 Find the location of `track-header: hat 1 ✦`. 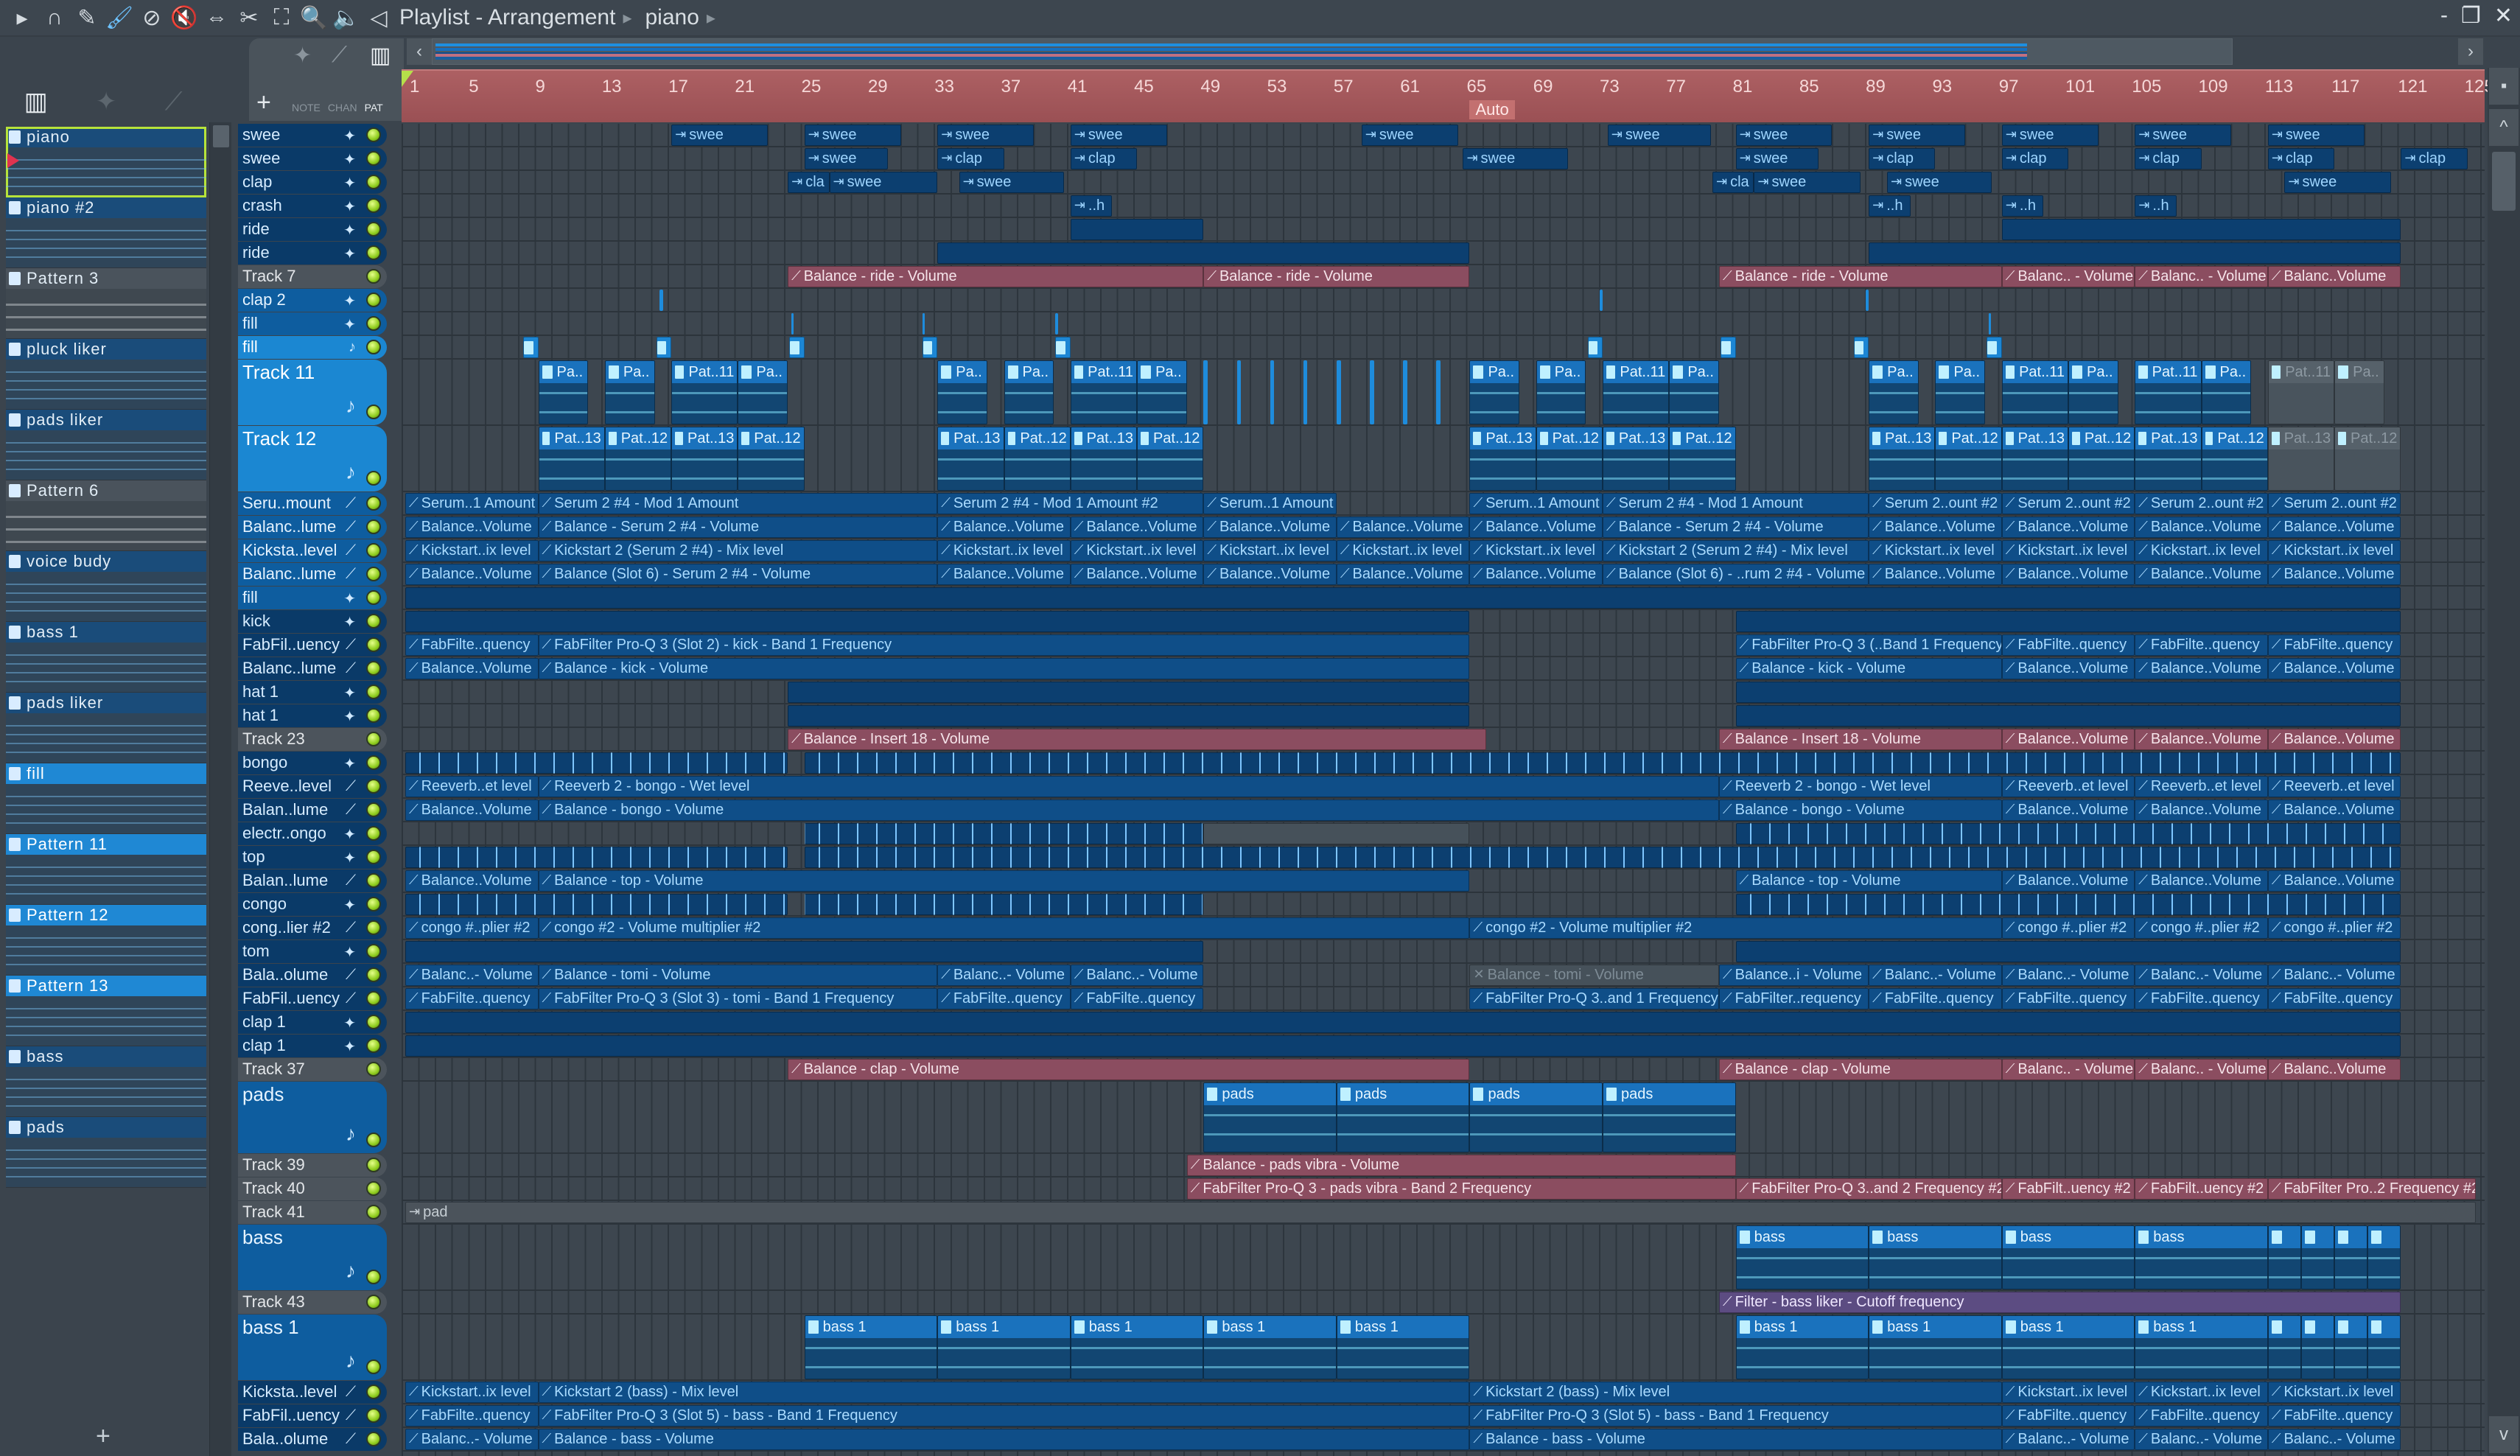

track-header: hat 1 ✦ is located at coordinates (312, 692).